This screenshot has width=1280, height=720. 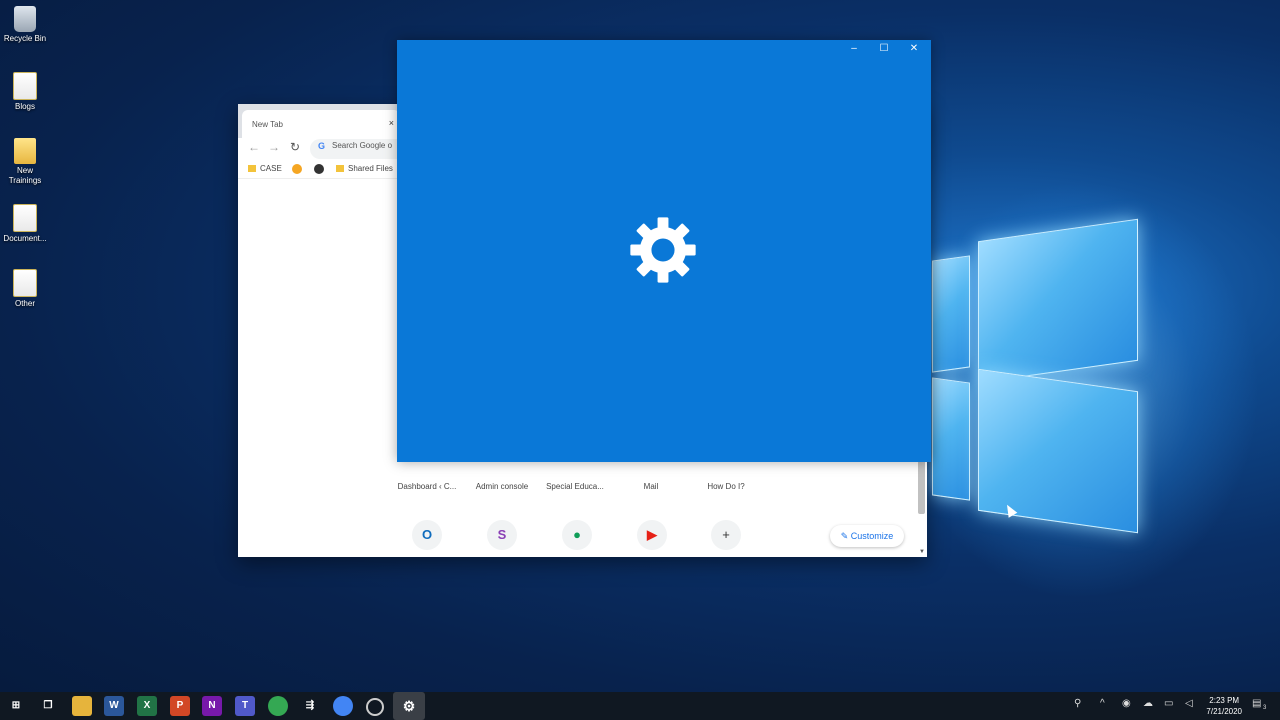 What do you see at coordinates (391, 123) in the screenshot?
I see `tab-close-icon: ×` at bounding box center [391, 123].